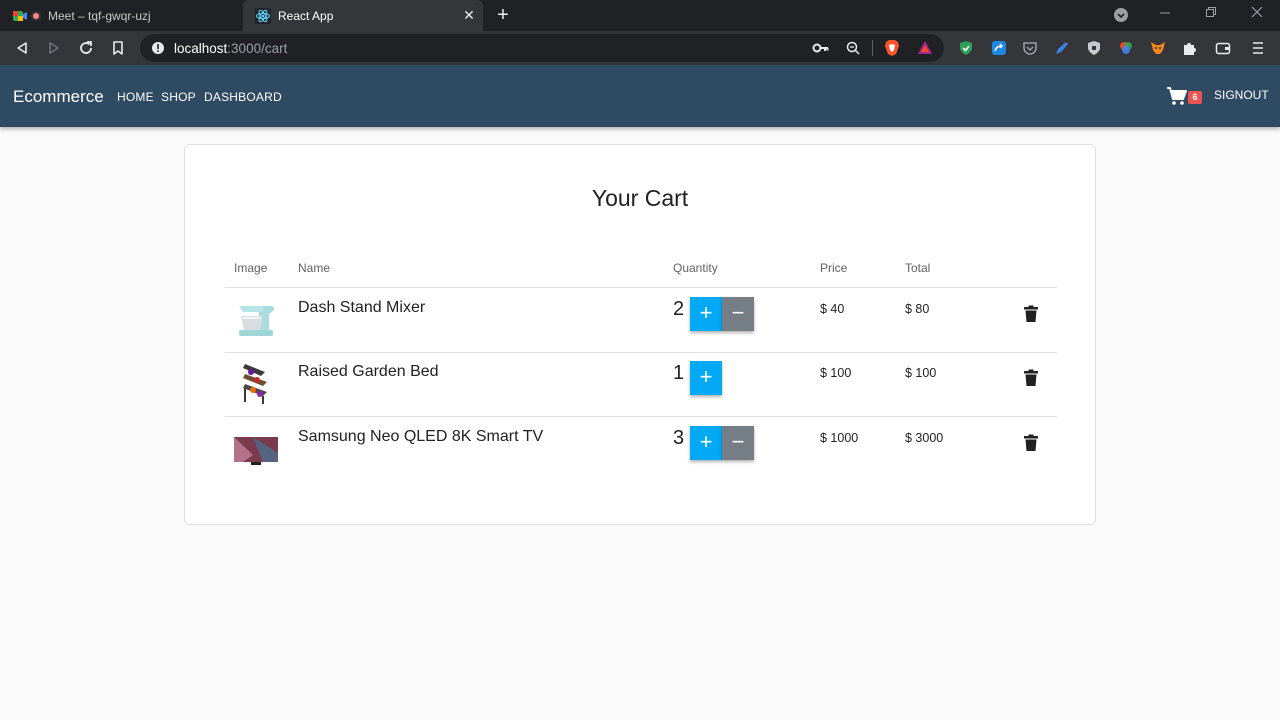 This screenshot has height=720, width=1280. Describe the element at coordinates (853, 50) in the screenshot. I see `zoom-icon` at that location.